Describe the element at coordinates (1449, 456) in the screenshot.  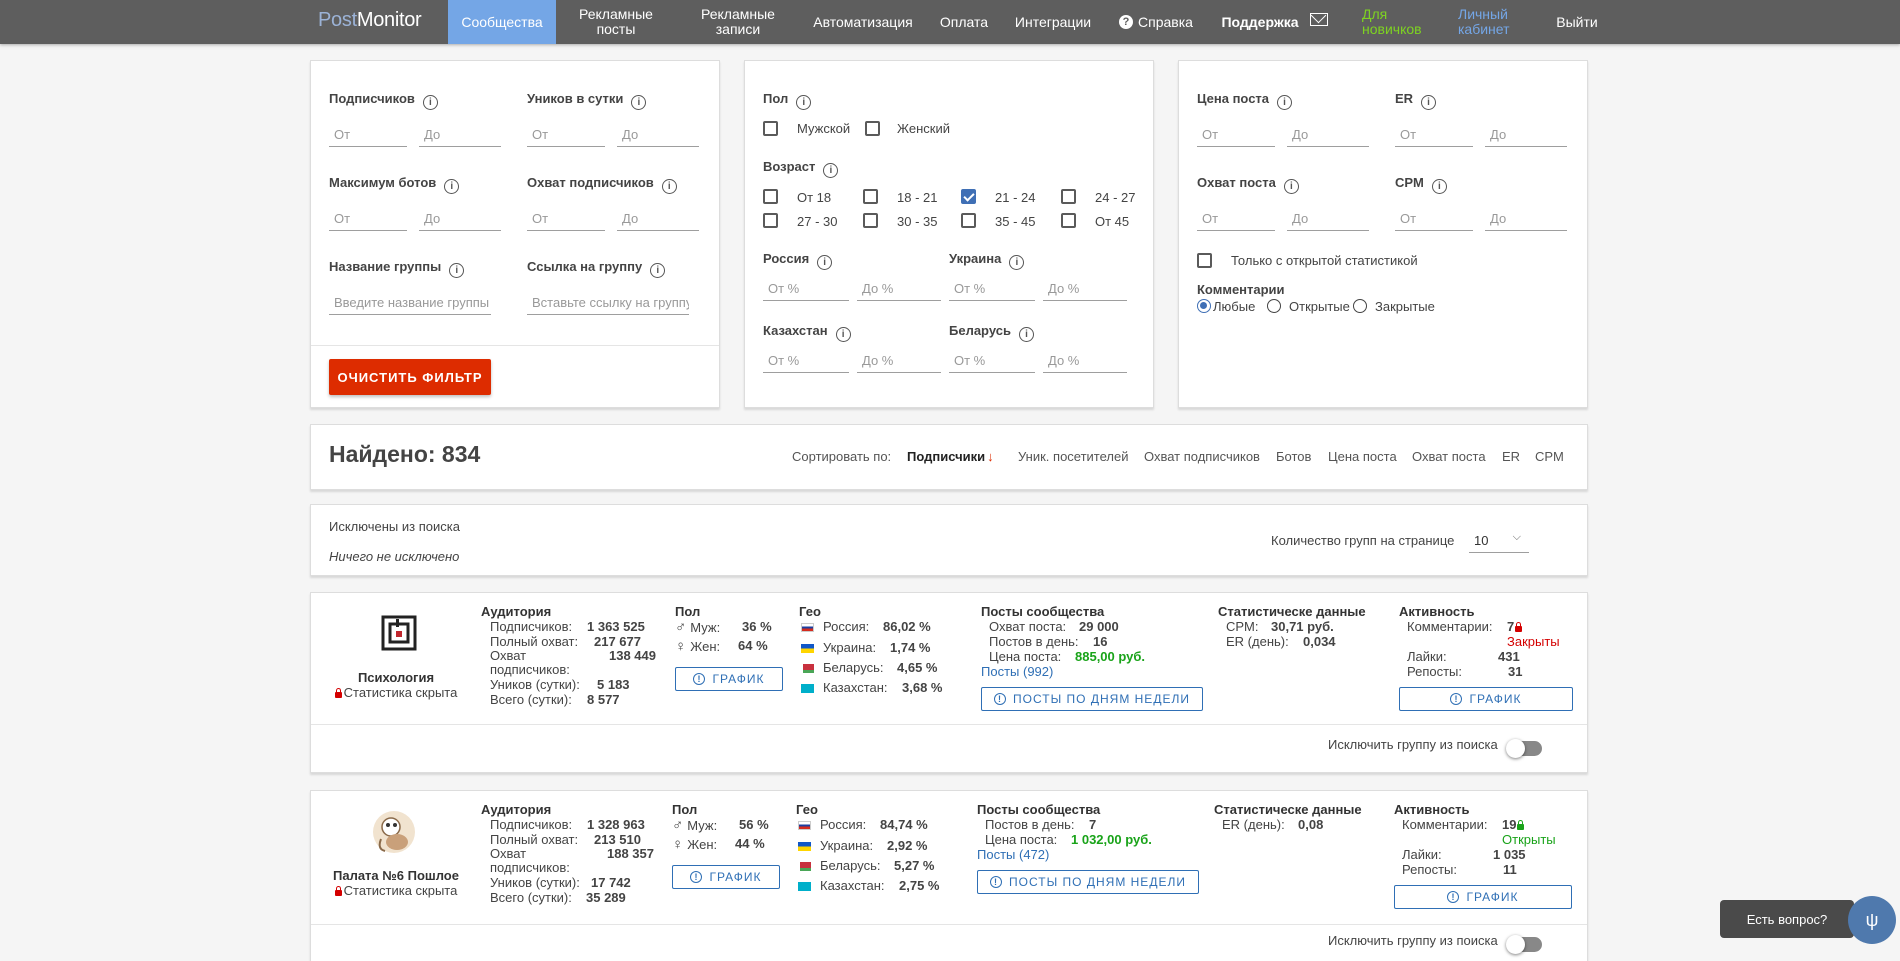
I see `sort-post-reach: Охват поста` at that location.